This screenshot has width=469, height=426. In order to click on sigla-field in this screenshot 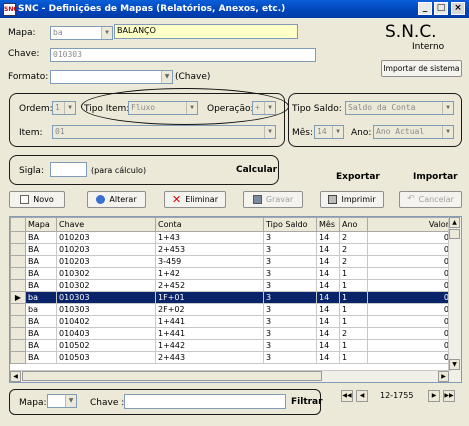, I will do `click(68, 169)`.